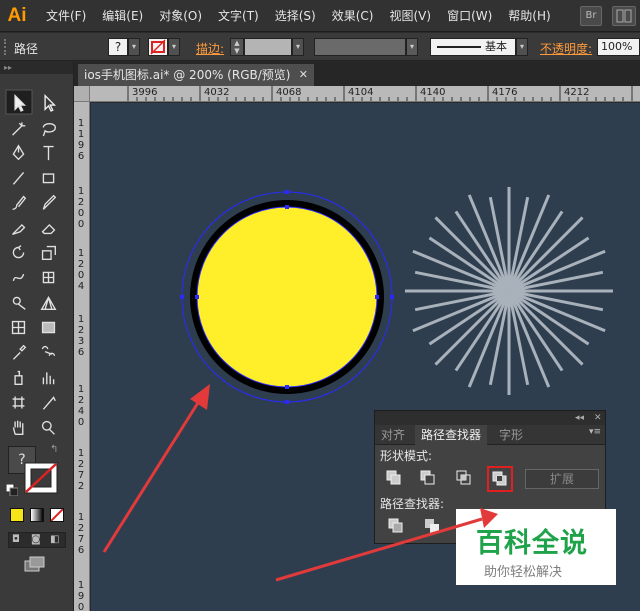 This screenshot has width=640, height=611. What do you see at coordinates (54, 539) in the screenshot?
I see `draw-inside-icon: ◧` at bounding box center [54, 539].